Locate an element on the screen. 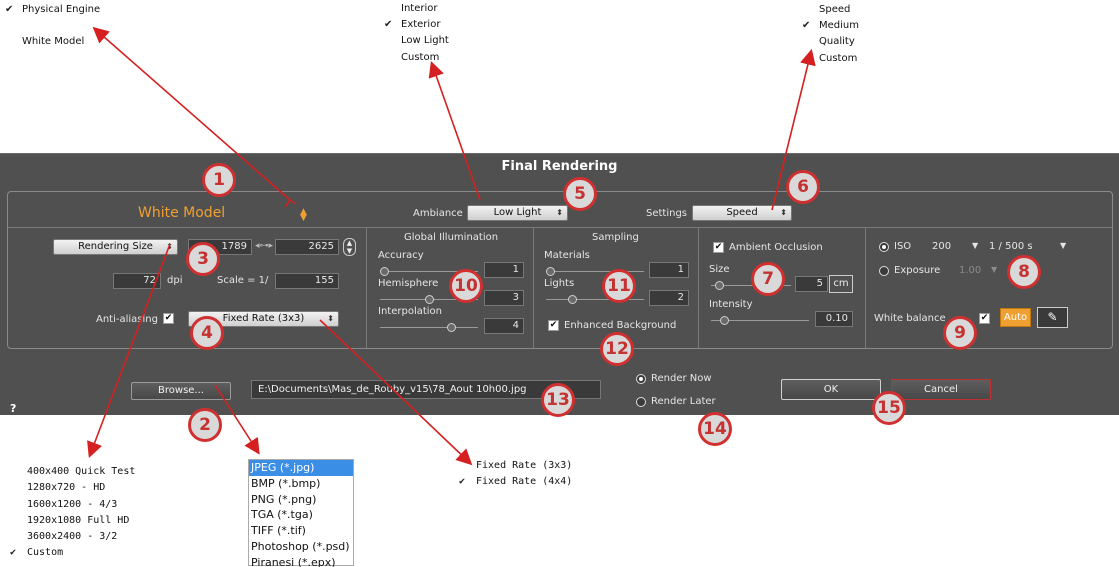 This screenshot has height=567, width=1119. accuracy-label: Accuracy is located at coordinates (401, 255).